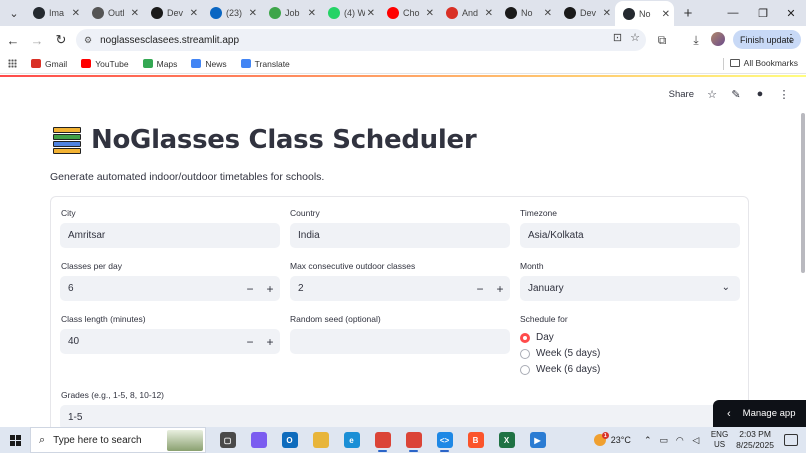  I want to click on forward-icon: →, so click(37, 40).